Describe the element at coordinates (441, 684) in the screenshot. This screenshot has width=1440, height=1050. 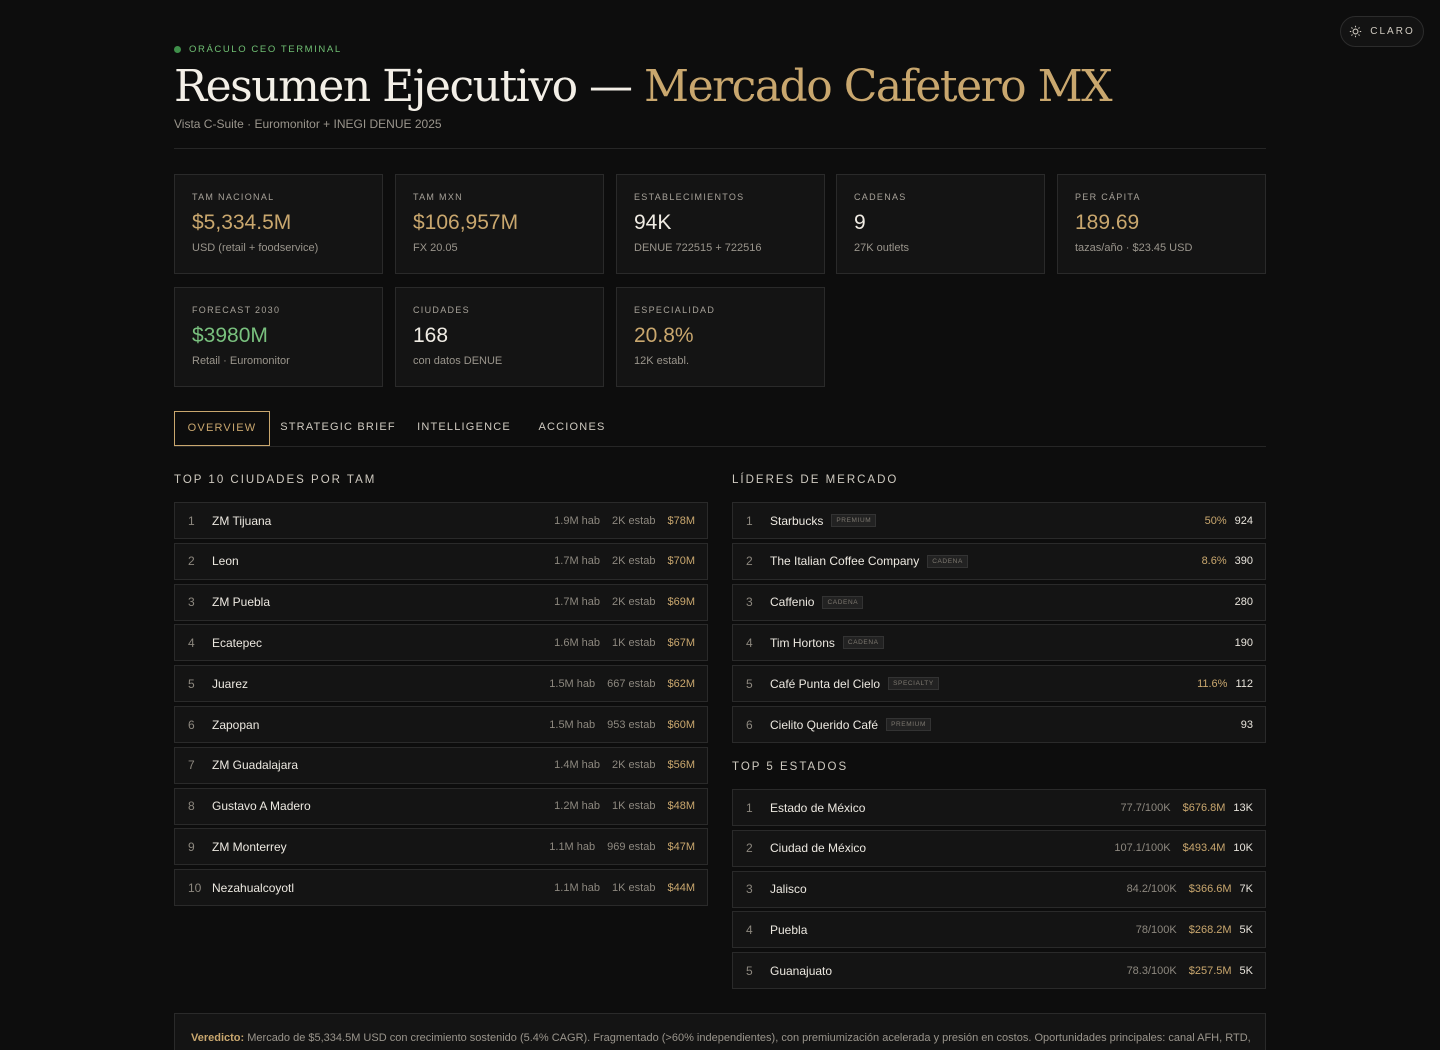
I see `city-row: 5 Juarez 1.5M hab 667 estab $62M` at that location.